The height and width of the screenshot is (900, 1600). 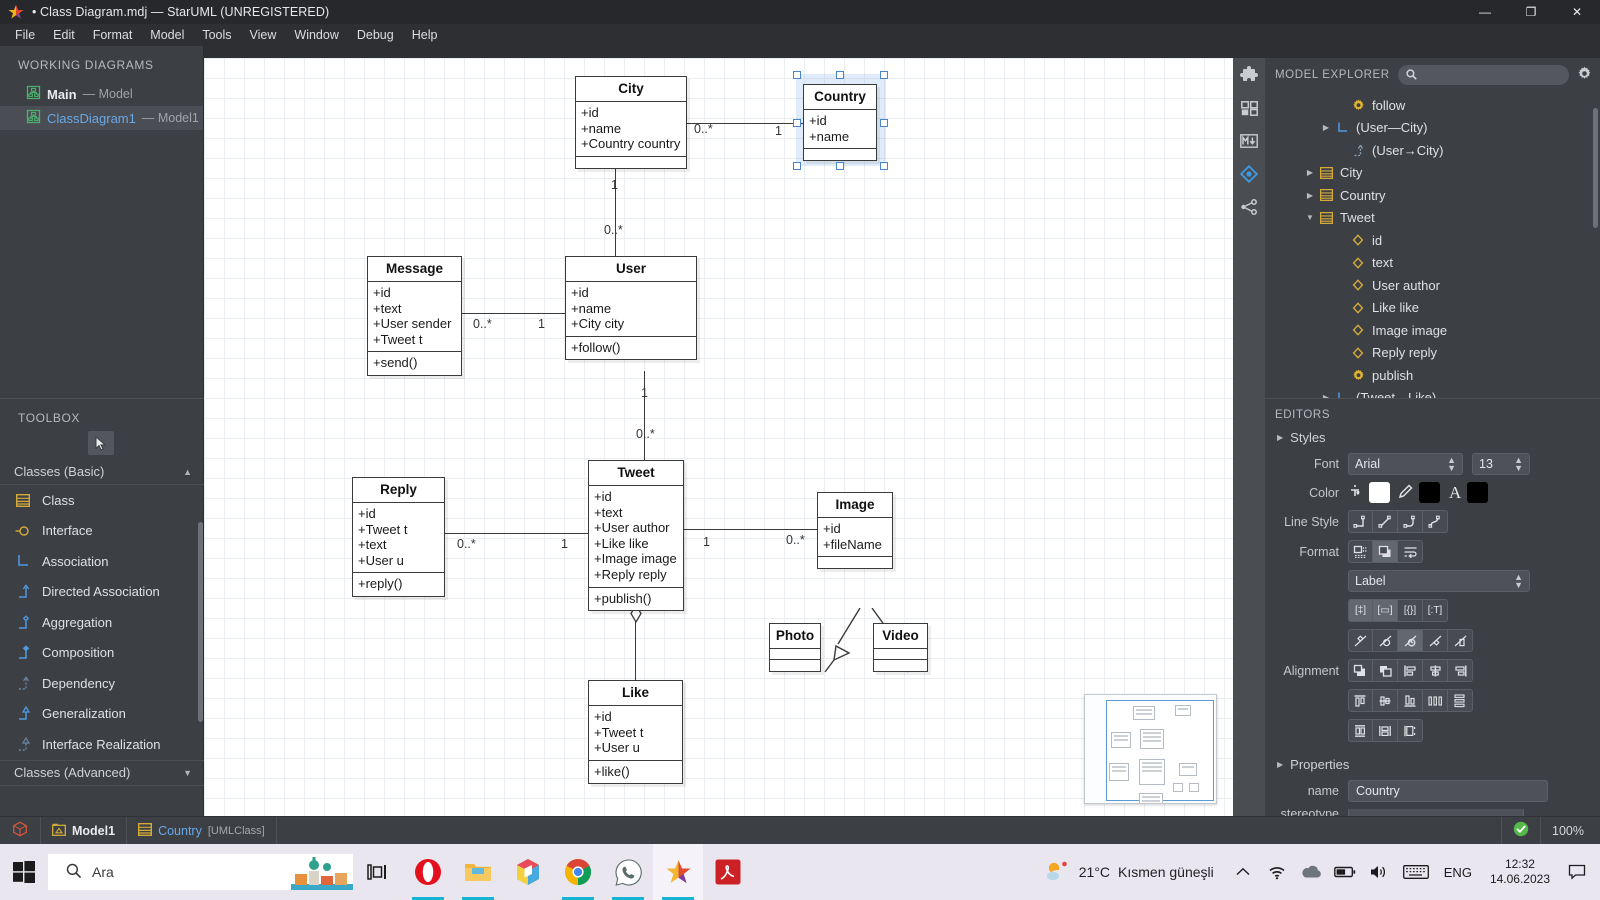 What do you see at coordinates (102, 622) in the screenshot?
I see `tool-aggregation: Aggregation` at bounding box center [102, 622].